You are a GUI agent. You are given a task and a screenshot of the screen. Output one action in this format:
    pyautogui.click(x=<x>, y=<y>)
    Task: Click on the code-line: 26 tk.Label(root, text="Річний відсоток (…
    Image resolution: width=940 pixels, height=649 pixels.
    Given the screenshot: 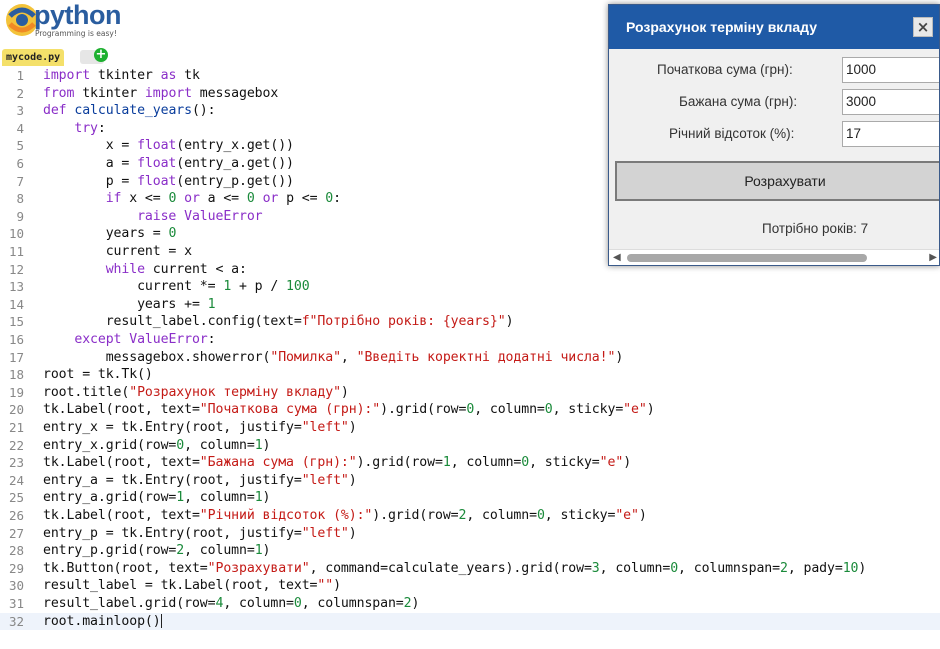 What is the action you would take?
    pyautogui.click(x=470, y=516)
    